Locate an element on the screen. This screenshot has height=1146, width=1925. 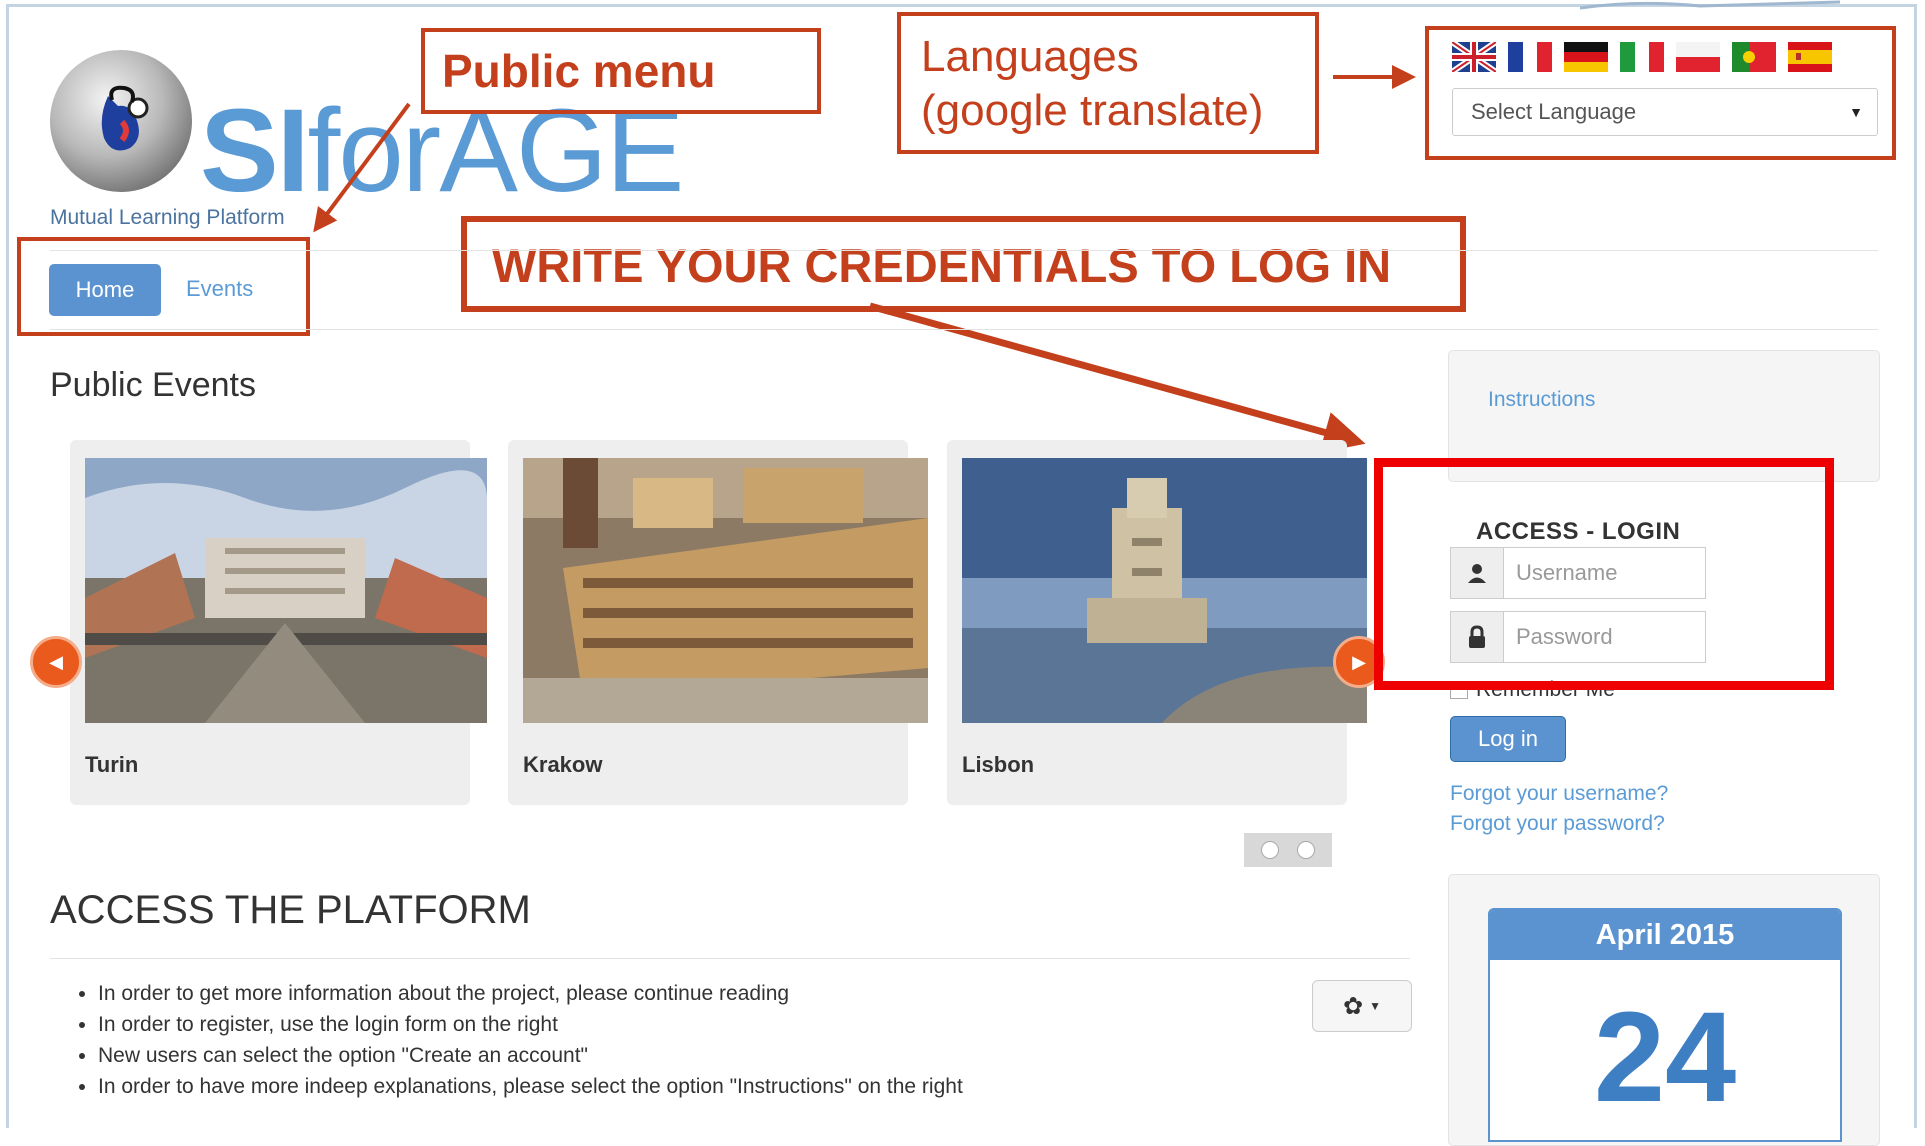
event-card-lisbon: Lisbon is located at coordinates (1157, 622).